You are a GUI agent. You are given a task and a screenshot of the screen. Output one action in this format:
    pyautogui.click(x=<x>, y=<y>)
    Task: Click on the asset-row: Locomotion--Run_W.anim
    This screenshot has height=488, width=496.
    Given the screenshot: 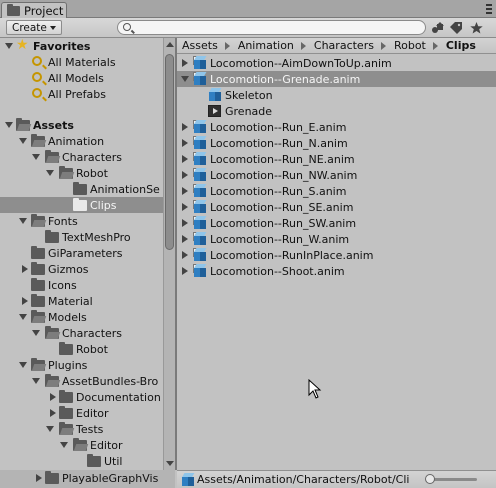 What is the action you would take?
    pyautogui.click(x=336, y=239)
    